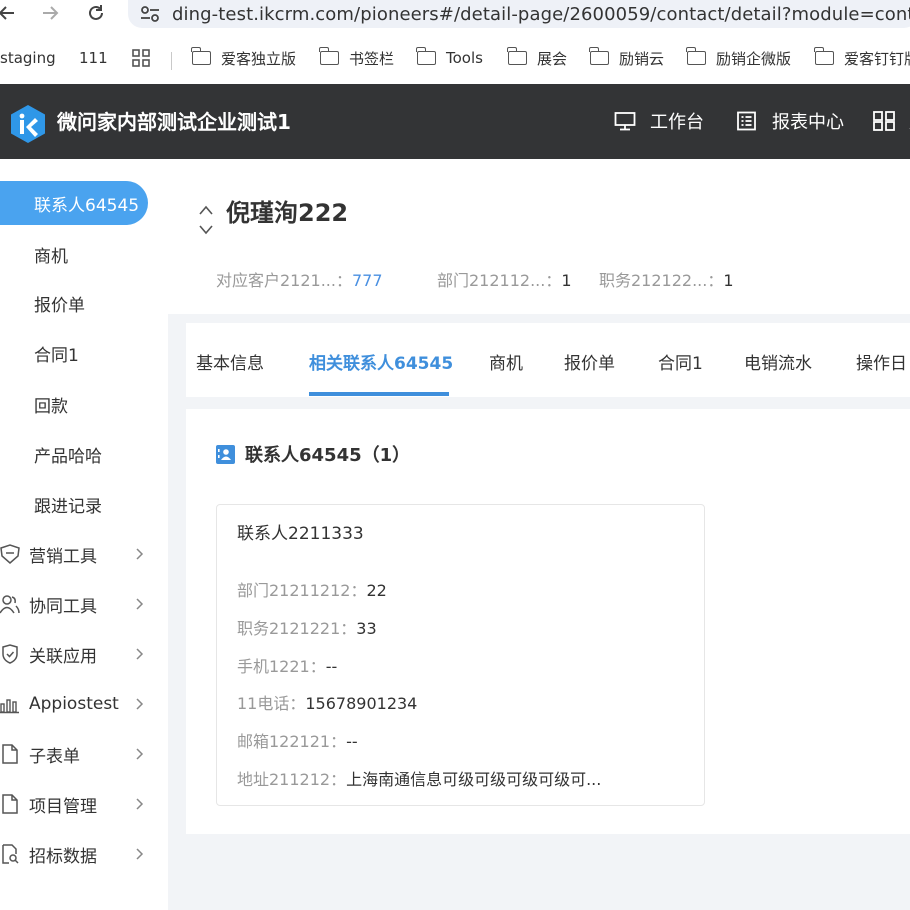  I want to click on nav-apps: 应, so click(891, 121).